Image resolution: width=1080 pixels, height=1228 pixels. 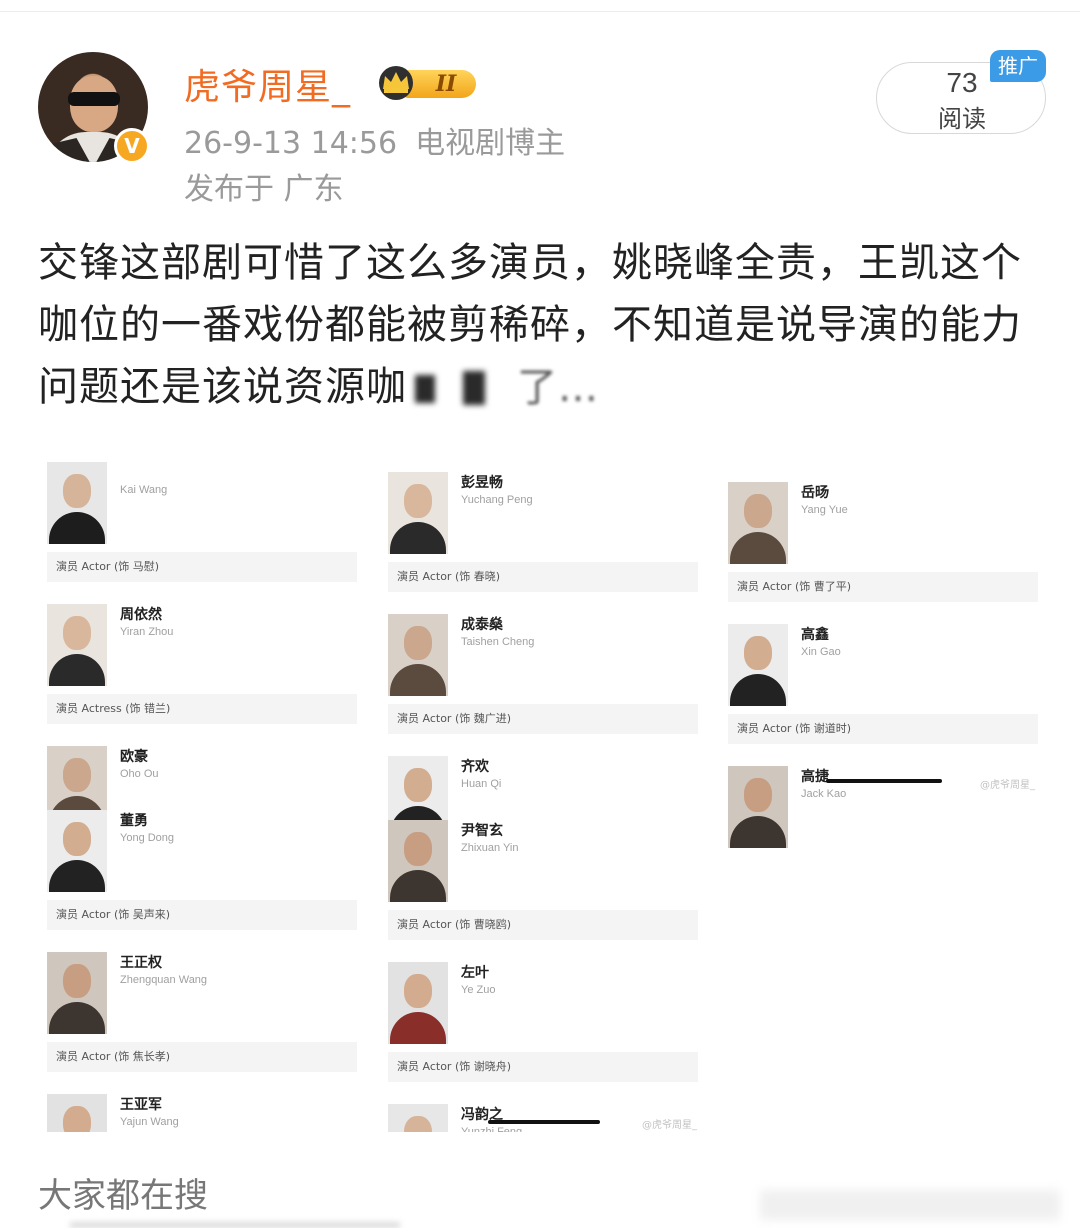 I want to click on actor-english-name: Ye Zuo, so click(x=478, y=990).